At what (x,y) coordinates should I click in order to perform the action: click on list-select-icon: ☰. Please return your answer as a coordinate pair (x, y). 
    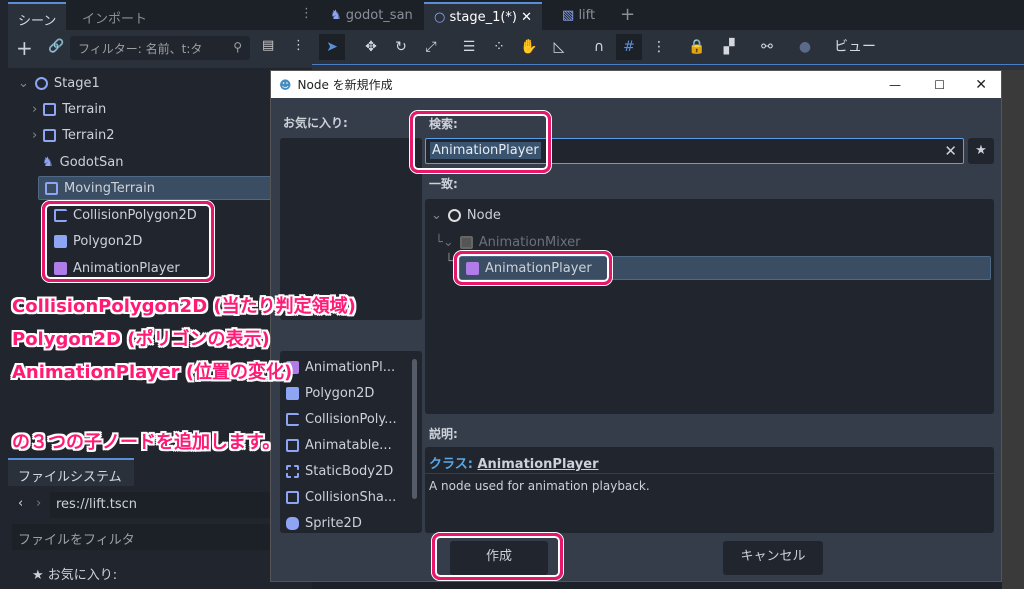
    Looking at the image, I should click on (469, 47).